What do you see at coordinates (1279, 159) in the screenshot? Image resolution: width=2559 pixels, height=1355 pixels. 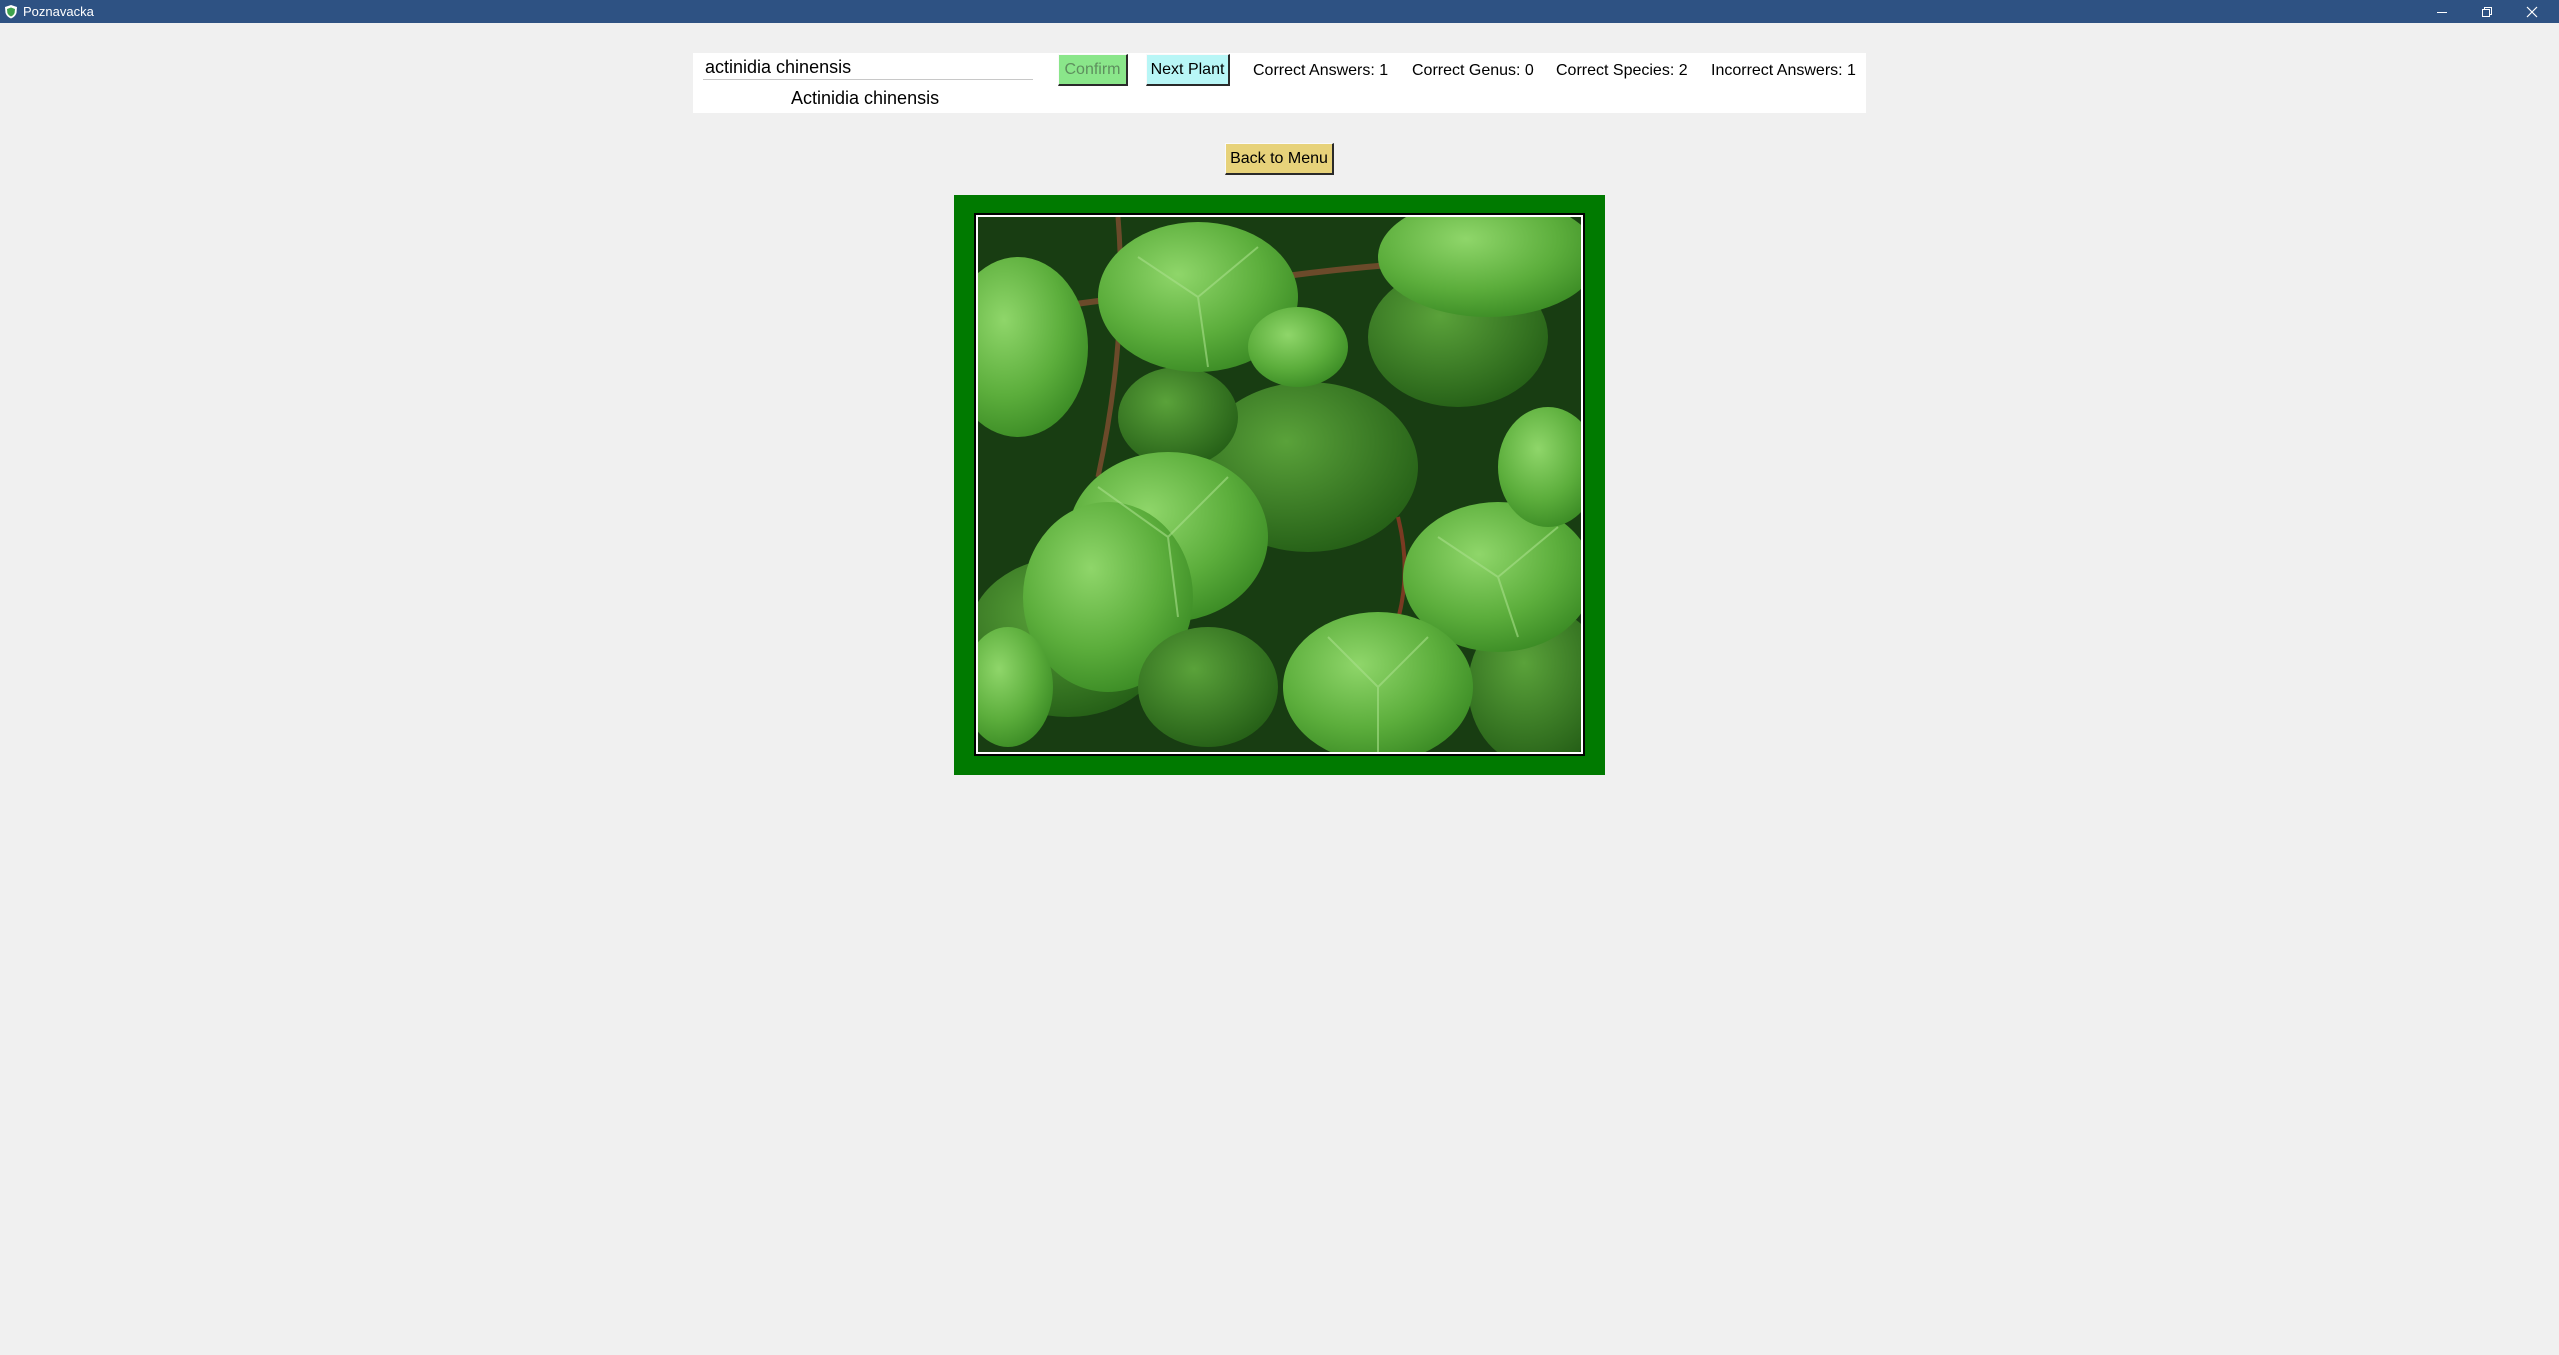 I see `back-to-menu-button: Back to Menu` at bounding box center [1279, 159].